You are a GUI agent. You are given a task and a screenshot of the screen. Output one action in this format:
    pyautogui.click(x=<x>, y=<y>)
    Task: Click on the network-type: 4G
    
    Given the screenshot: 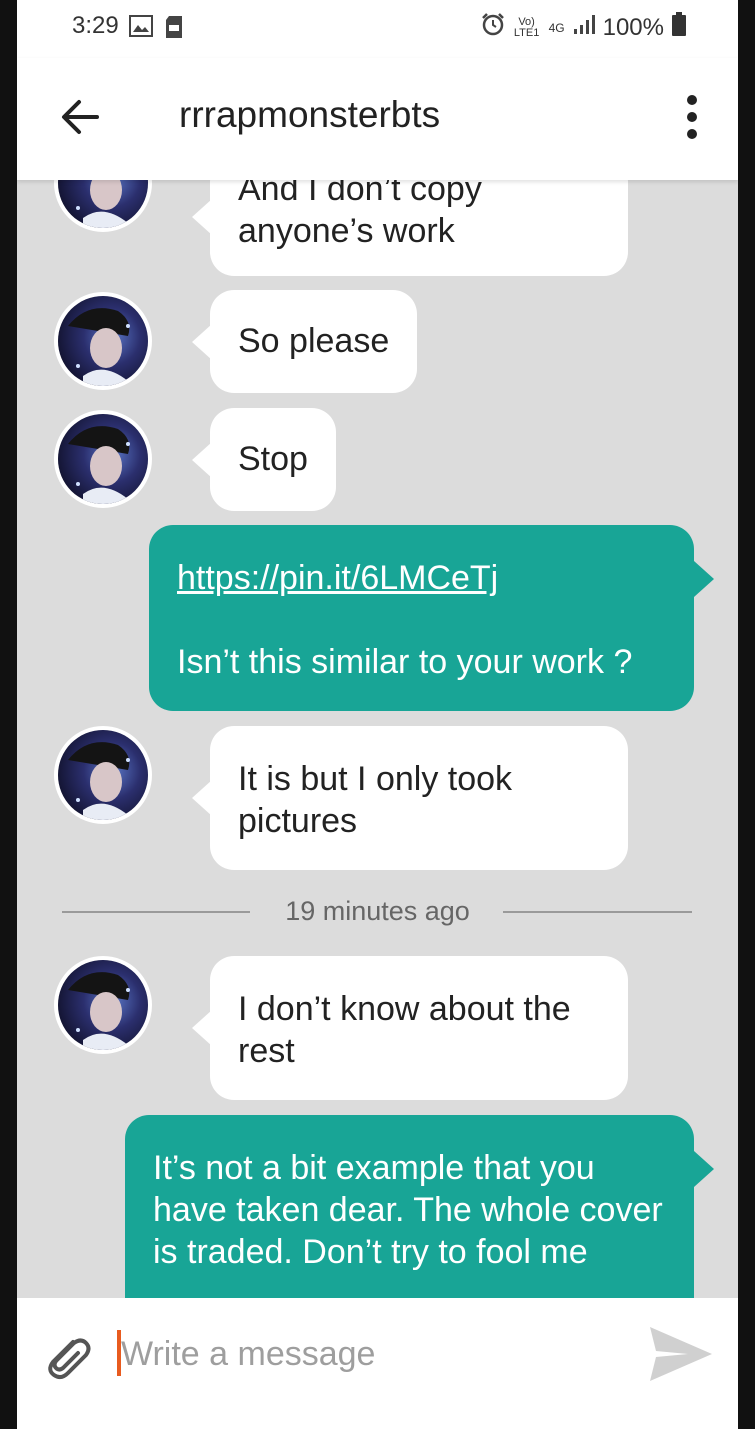 What is the action you would take?
    pyautogui.click(x=556, y=27)
    